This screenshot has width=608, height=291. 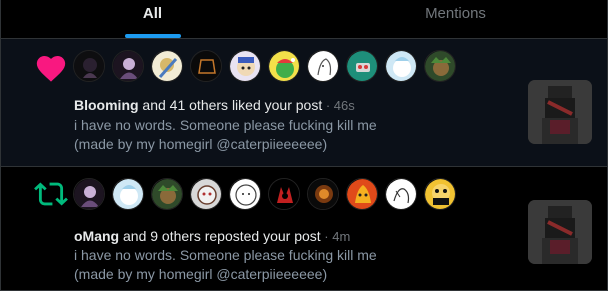 What do you see at coordinates (455, 13) in the screenshot?
I see `tab-mentions-label: Mentions` at bounding box center [455, 13].